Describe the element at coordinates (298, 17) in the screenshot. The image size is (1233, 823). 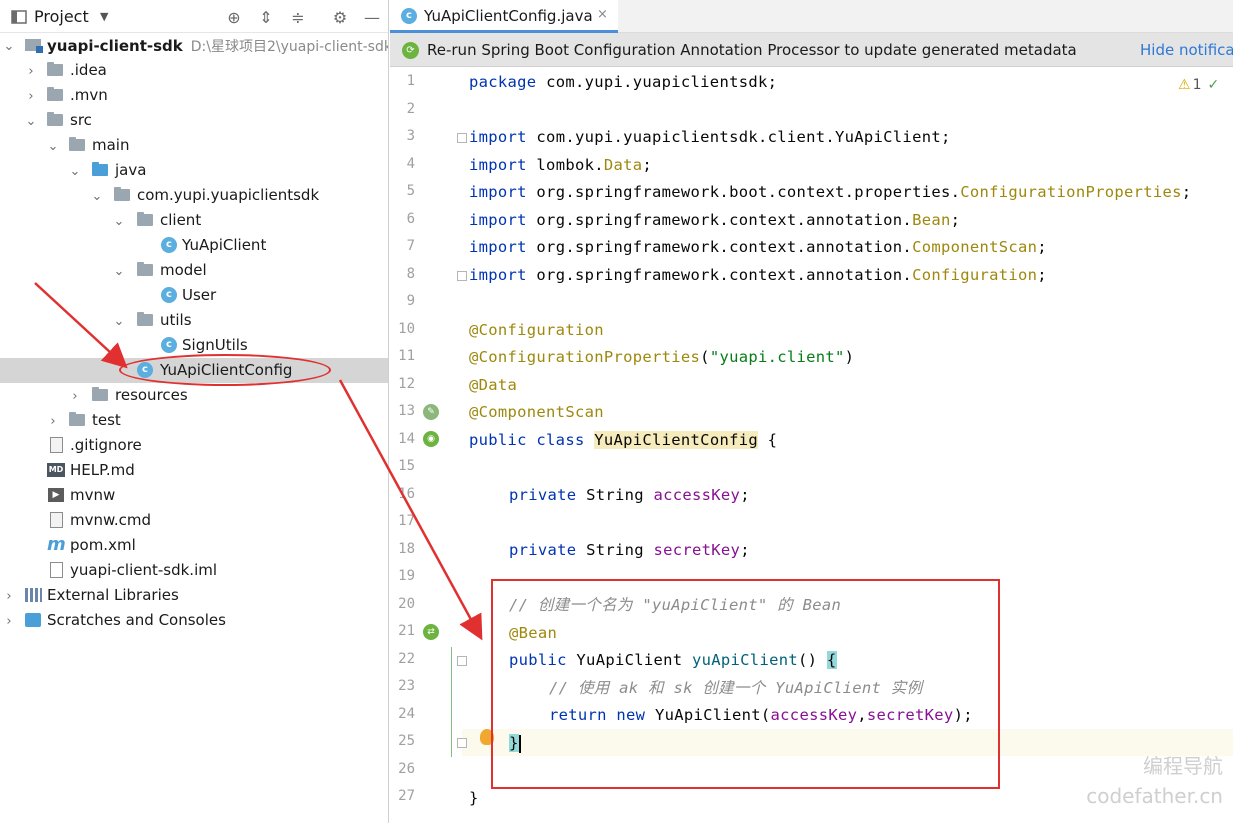
I see `collapse-all-icon: ≑` at that location.